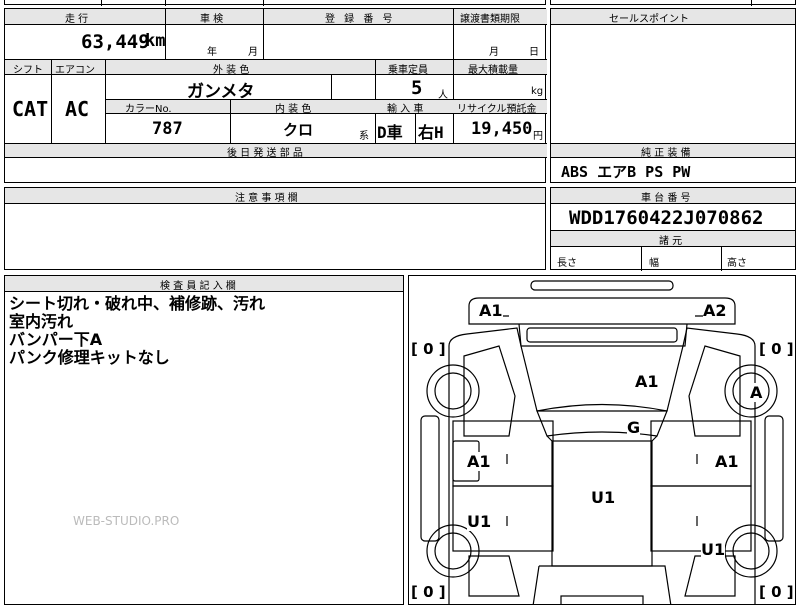  I want to click on mark-door-right-front: A1, so click(727, 461).